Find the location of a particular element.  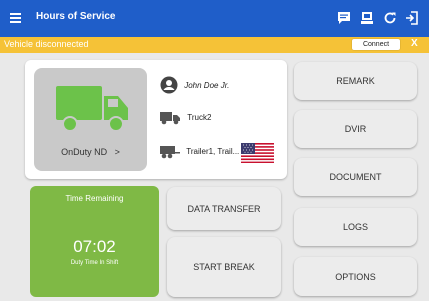

menu-icon is located at coordinates (15, 18).